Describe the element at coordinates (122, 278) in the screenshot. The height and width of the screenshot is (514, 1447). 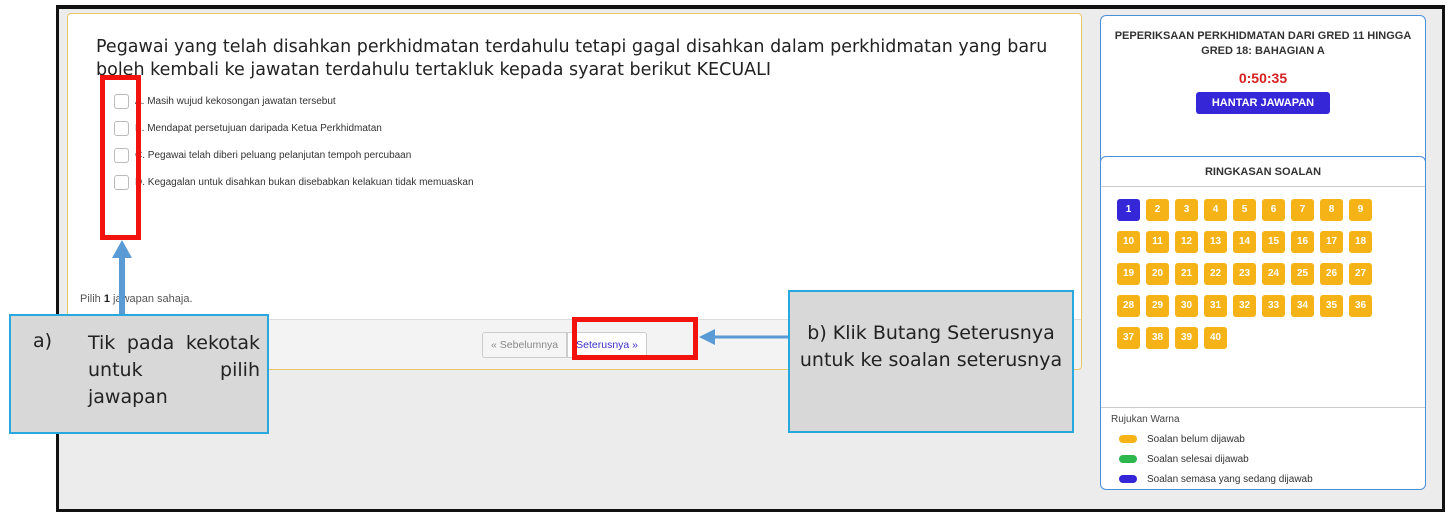
I see `arrow-up-icon` at that location.